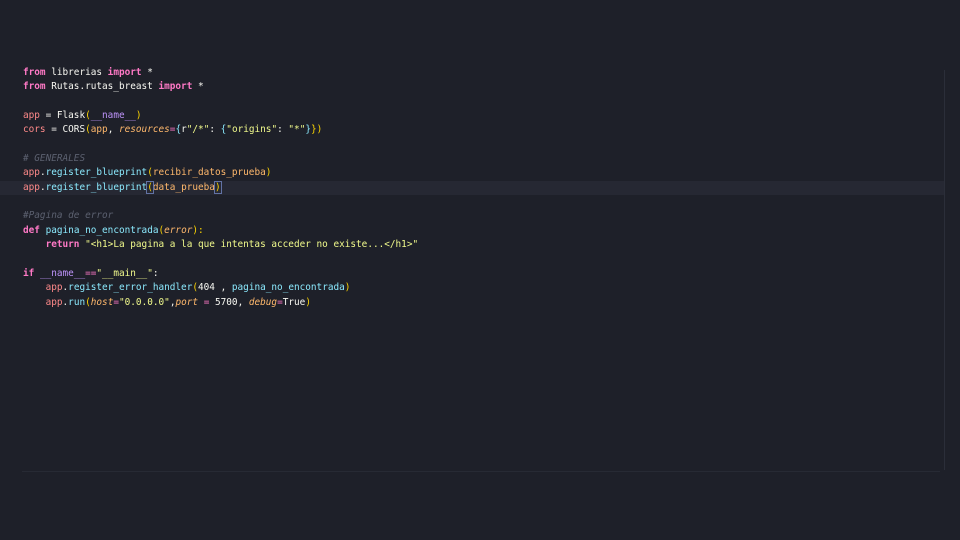 The width and height of the screenshot is (960, 540). Describe the element at coordinates (206, 288) in the screenshot. I see `number-token: 404` at that location.